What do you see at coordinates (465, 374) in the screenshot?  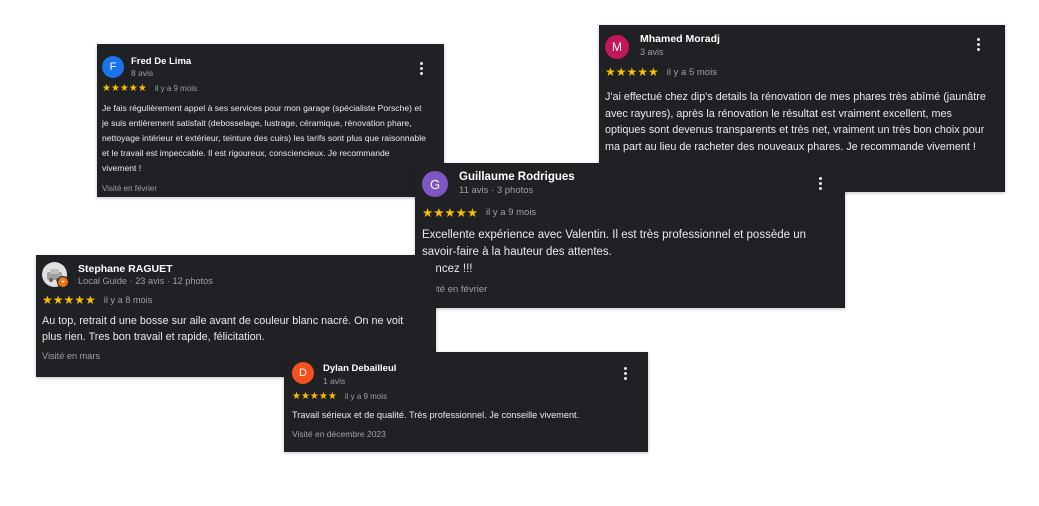 I see `review-header: D Dylan Debailleul 1 avis` at bounding box center [465, 374].